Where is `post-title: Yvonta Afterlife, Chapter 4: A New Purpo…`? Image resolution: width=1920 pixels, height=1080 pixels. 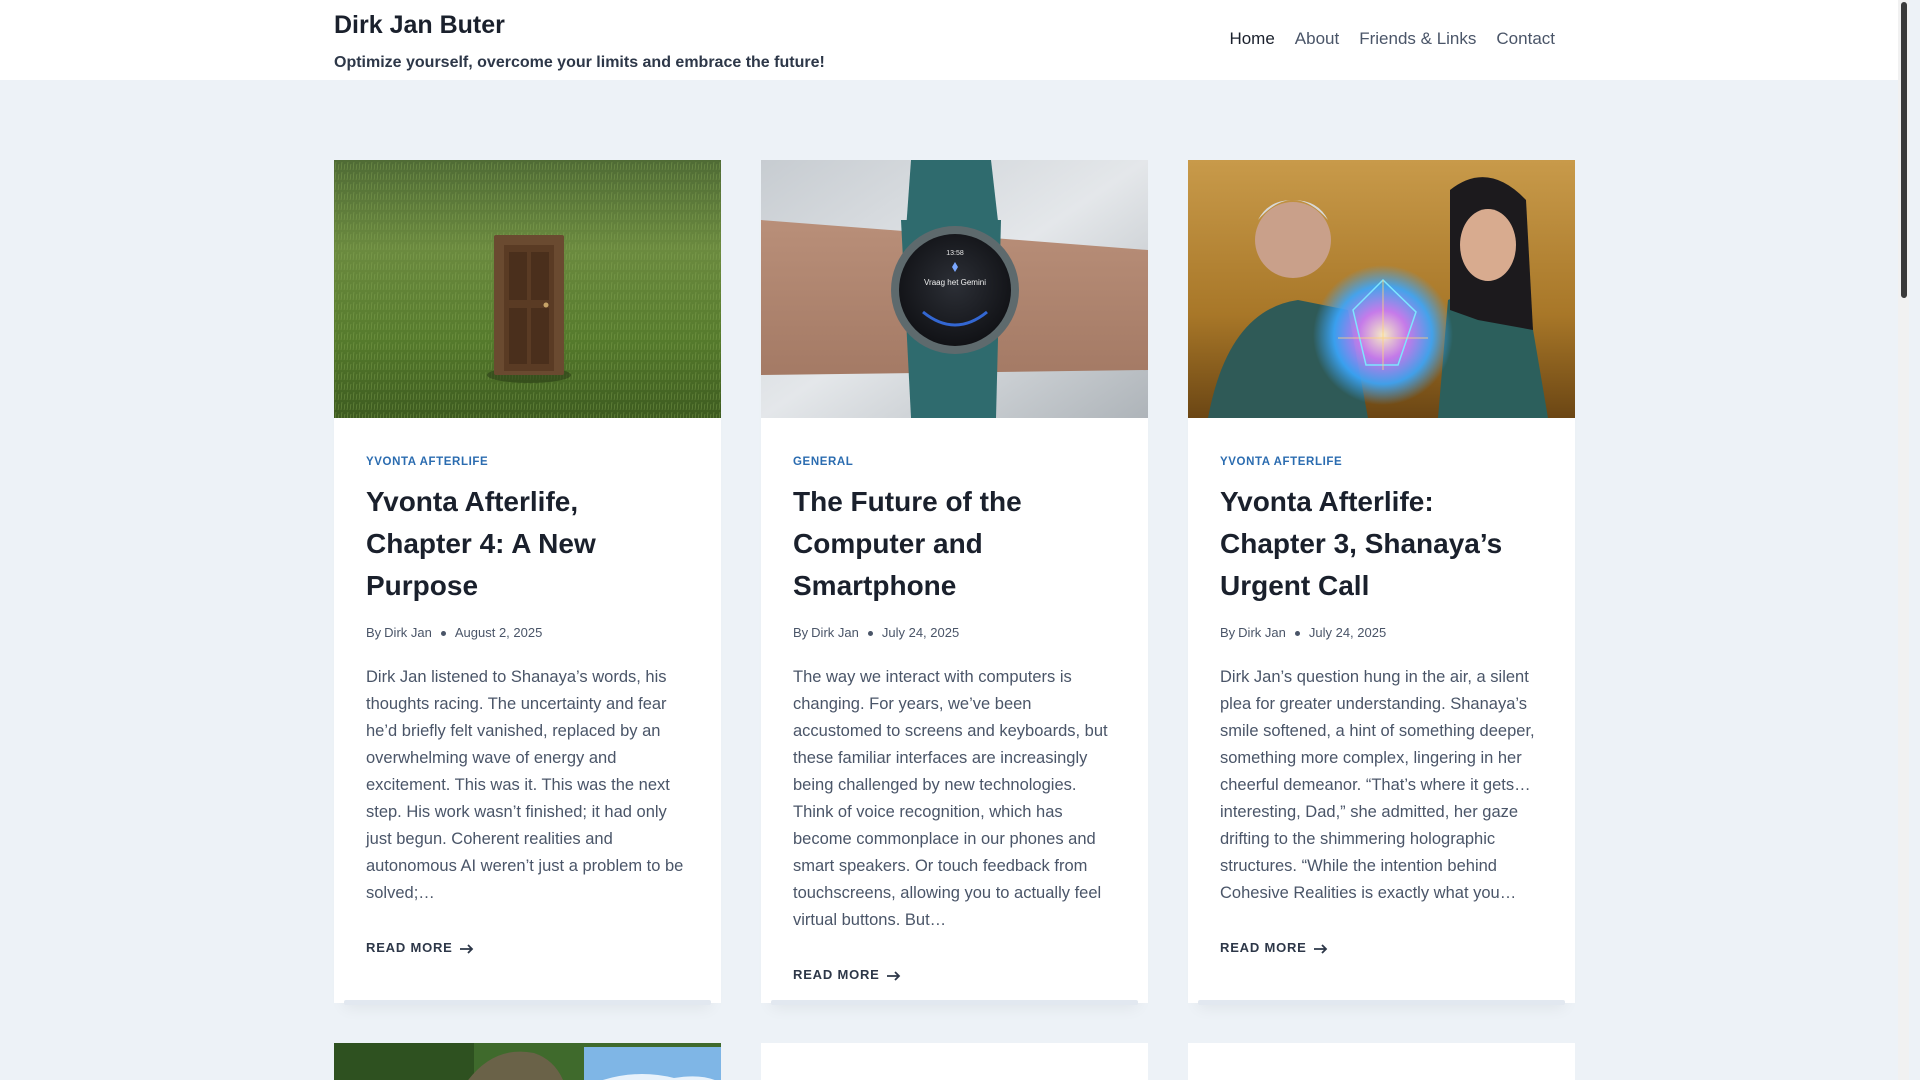
post-title: Yvonta Afterlife, Chapter 4: A New Purpo… is located at coordinates (527, 544).